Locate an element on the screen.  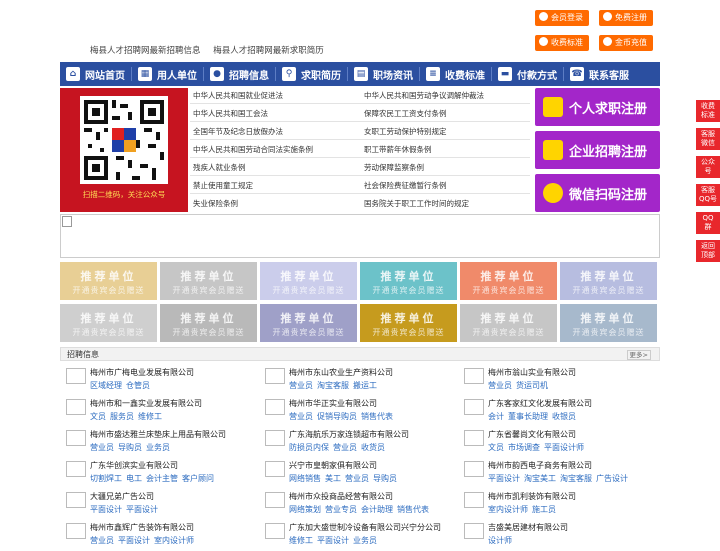
employer-register-button: 企业招聘注册 is located at coordinates (597, 150).